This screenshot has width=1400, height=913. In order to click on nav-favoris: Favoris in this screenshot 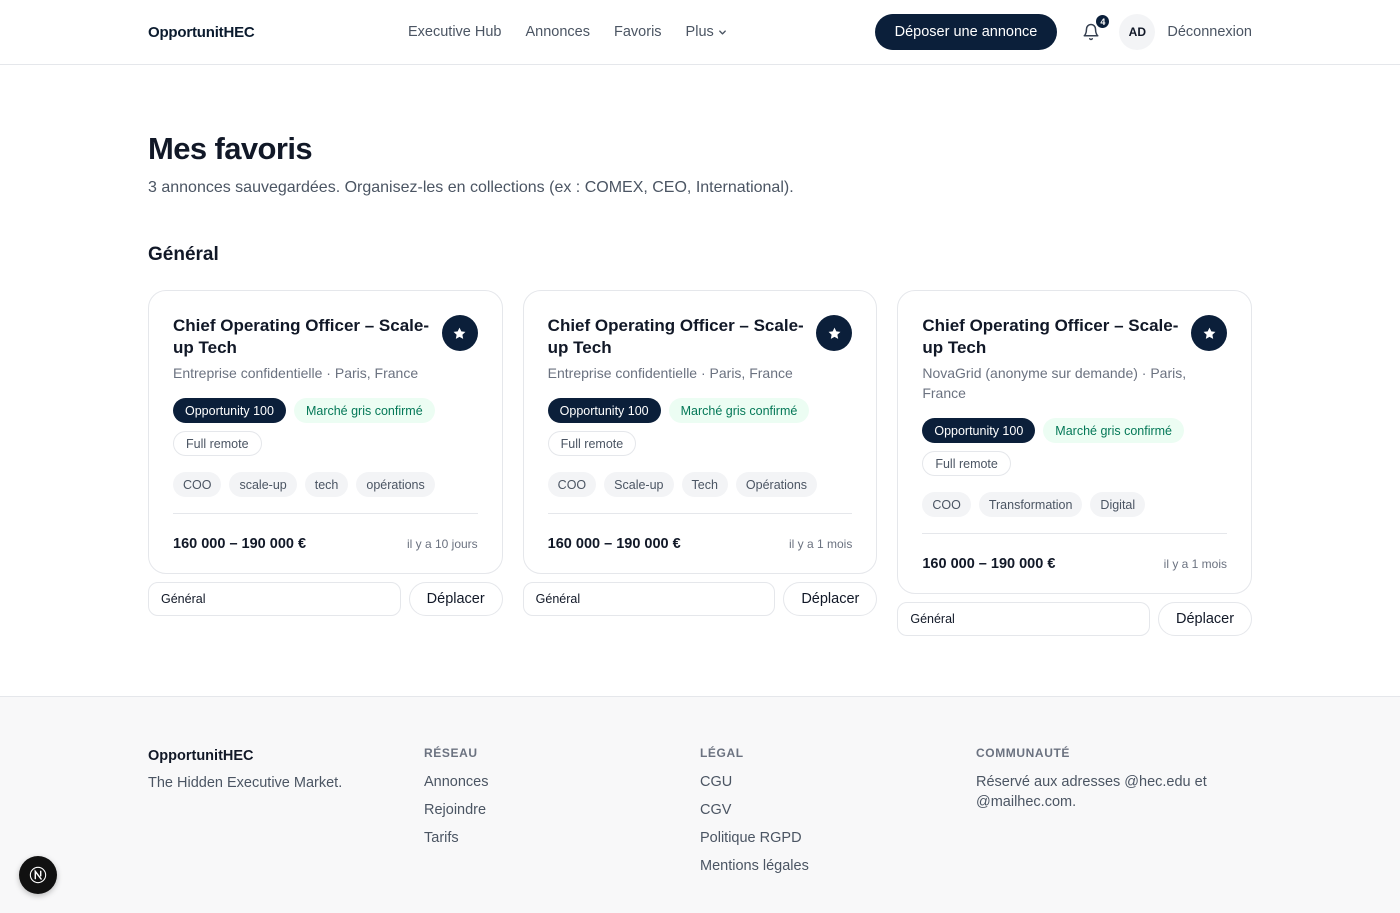, I will do `click(638, 32)`.